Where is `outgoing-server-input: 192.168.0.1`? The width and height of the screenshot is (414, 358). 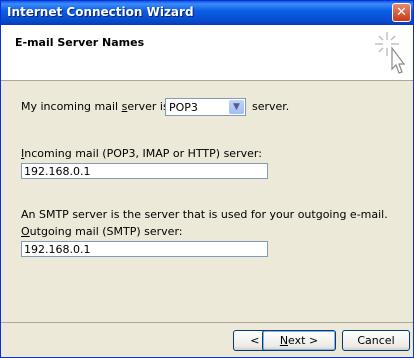 outgoing-server-input: 192.168.0.1 is located at coordinates (144, 249).